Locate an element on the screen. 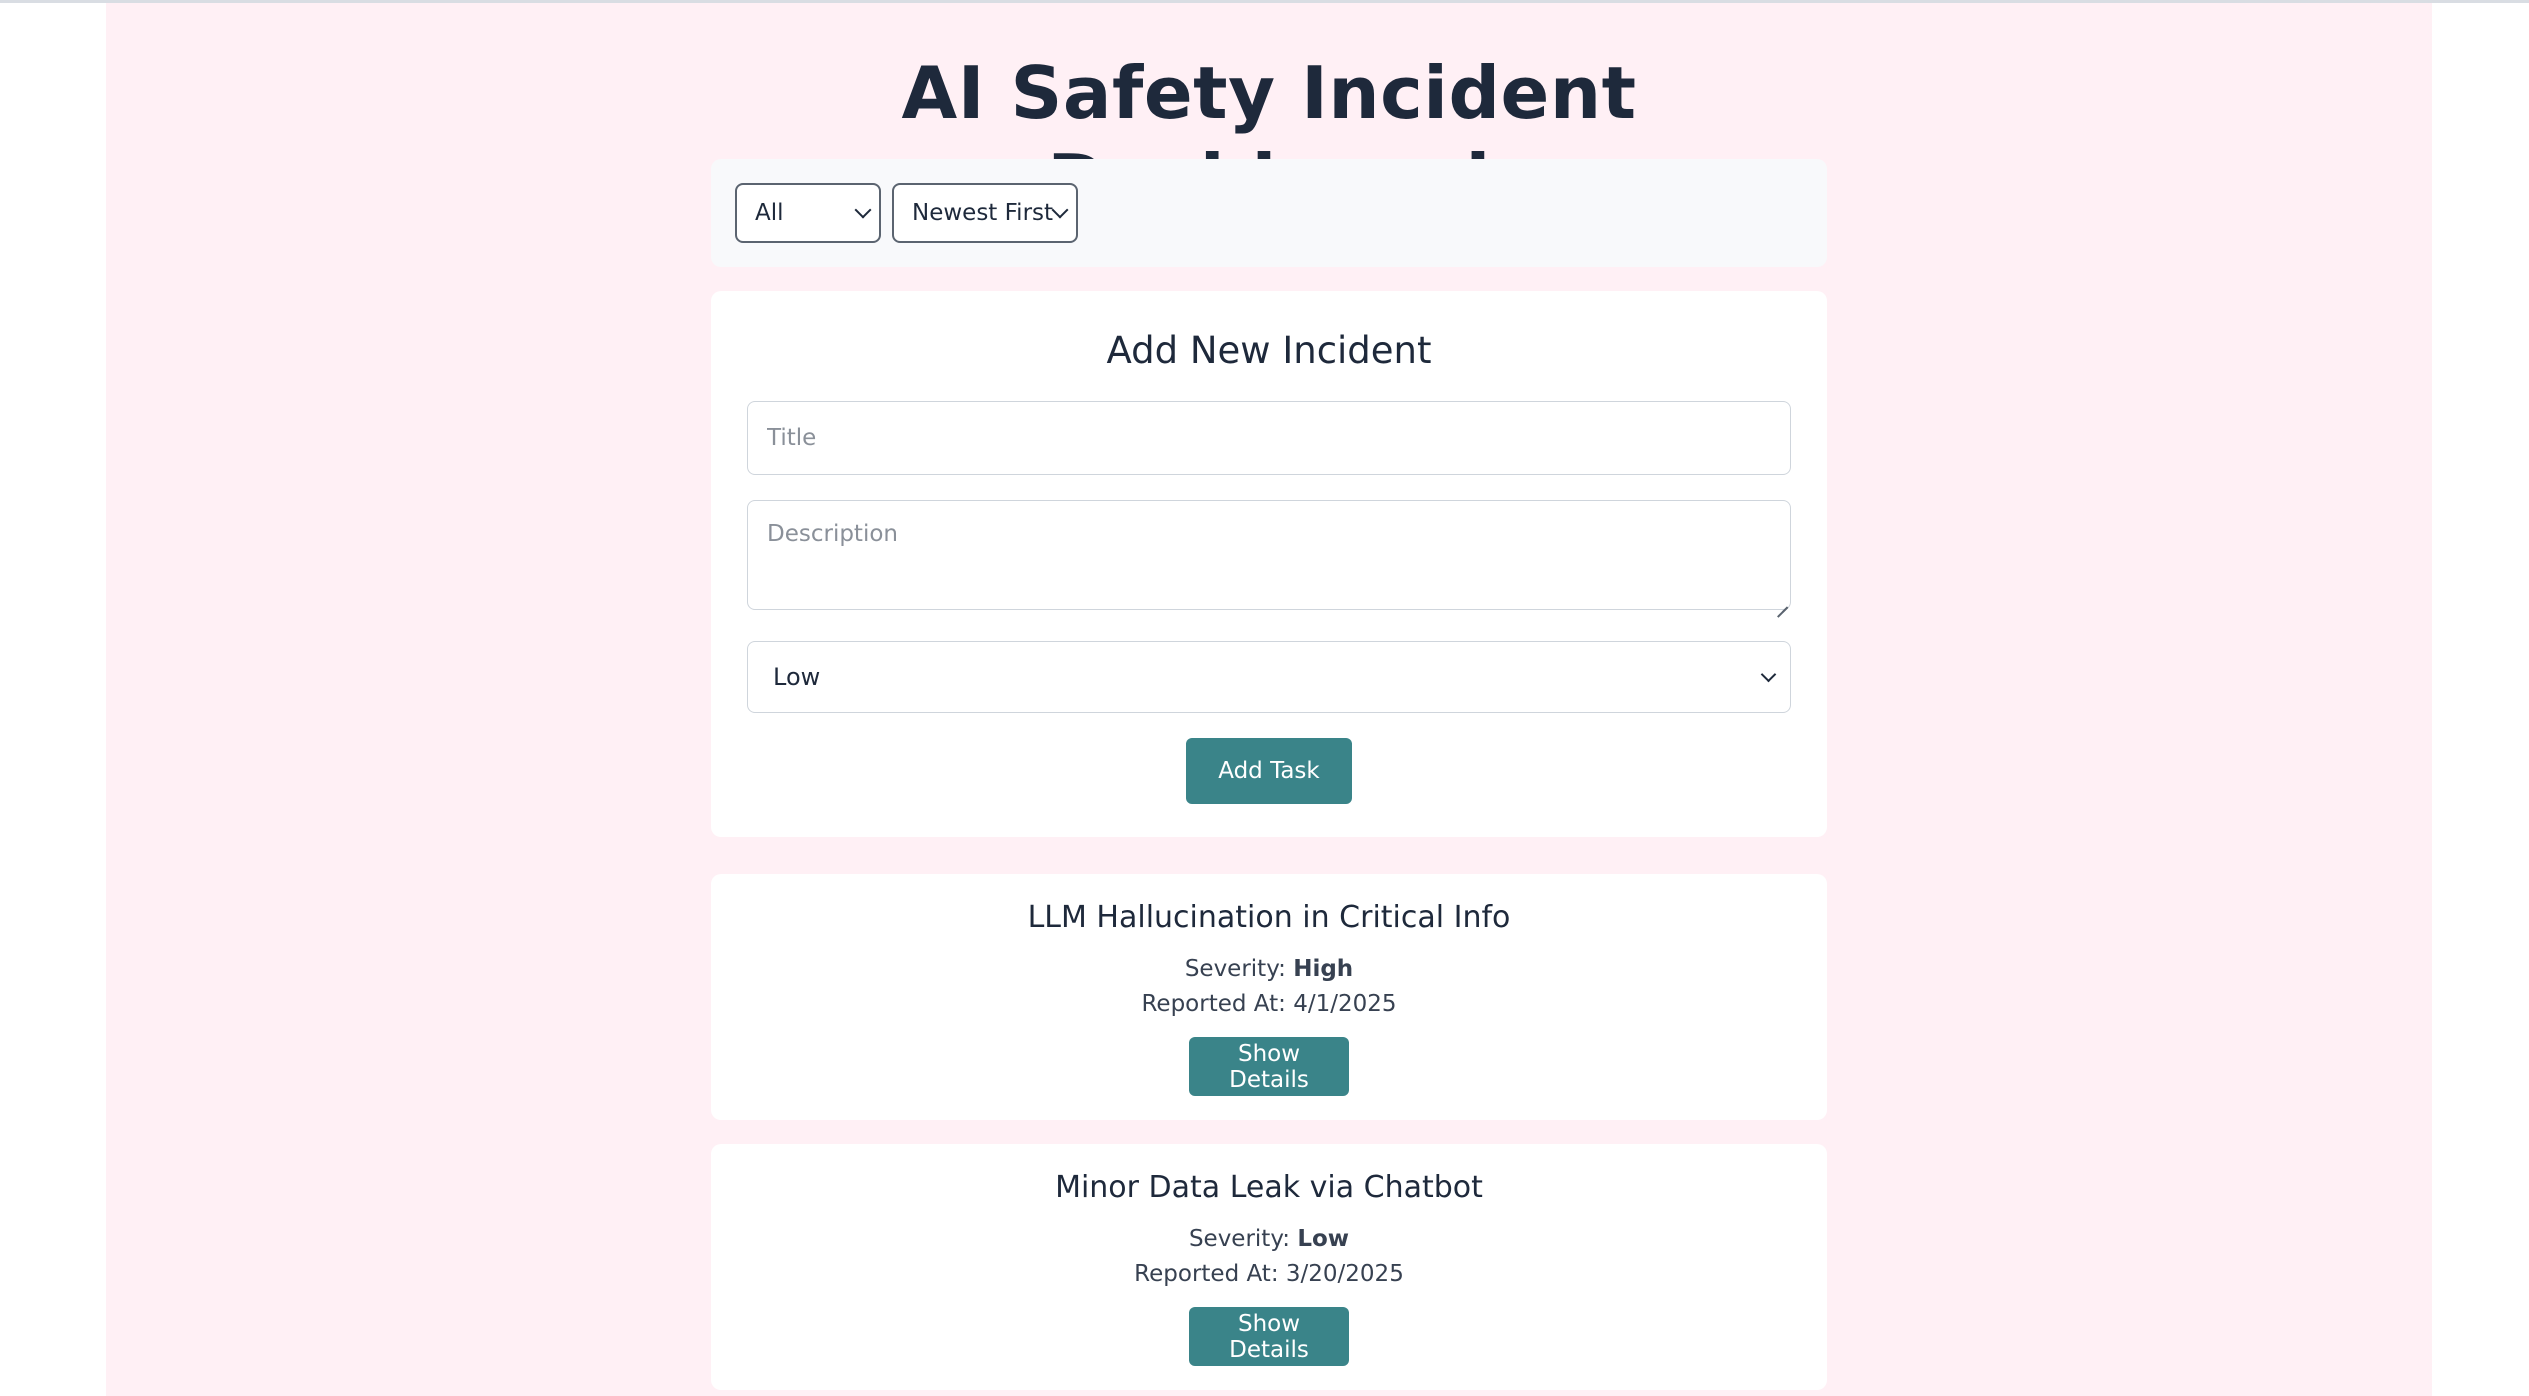 The image size is (2529, 1396). reported-date: 4/1/2025 is located at coordinates (1345, 1004).